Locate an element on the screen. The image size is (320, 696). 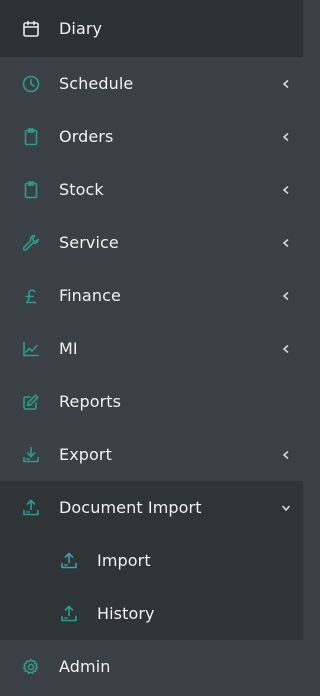
sidebar-item-orders: Orders is located at coordinates (151, 136).